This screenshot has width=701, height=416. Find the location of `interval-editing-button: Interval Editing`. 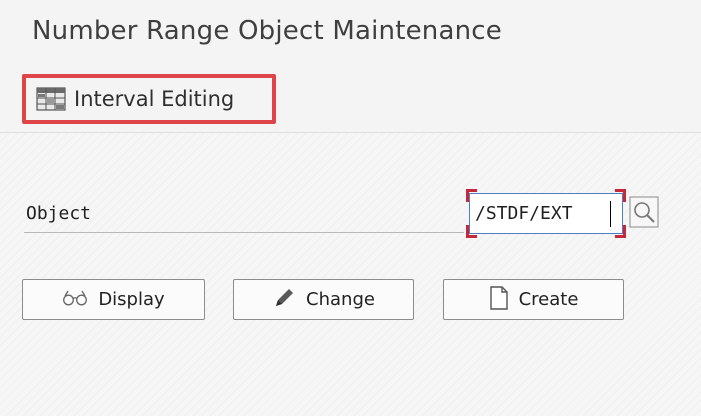

interval-editing-button: Interval Editing is located at coordinates (149, 99).